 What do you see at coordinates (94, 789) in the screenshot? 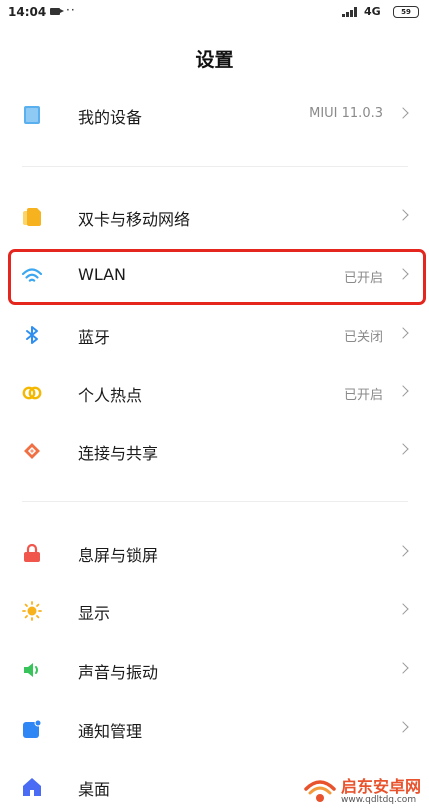
I see `settings-item-label: 桌面` at bounding box center [94, 789].